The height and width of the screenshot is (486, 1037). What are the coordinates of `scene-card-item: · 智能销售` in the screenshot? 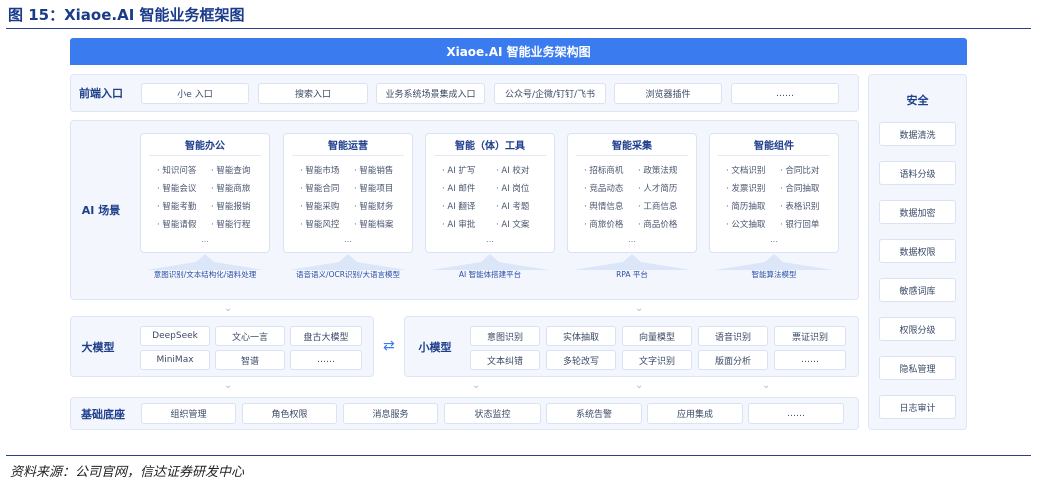 It's located at (373, 170).